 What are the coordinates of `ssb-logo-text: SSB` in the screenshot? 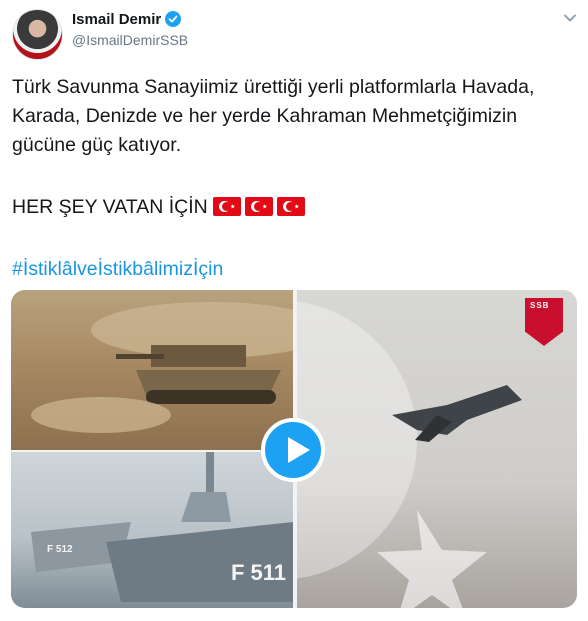 It's located at (540, 305).